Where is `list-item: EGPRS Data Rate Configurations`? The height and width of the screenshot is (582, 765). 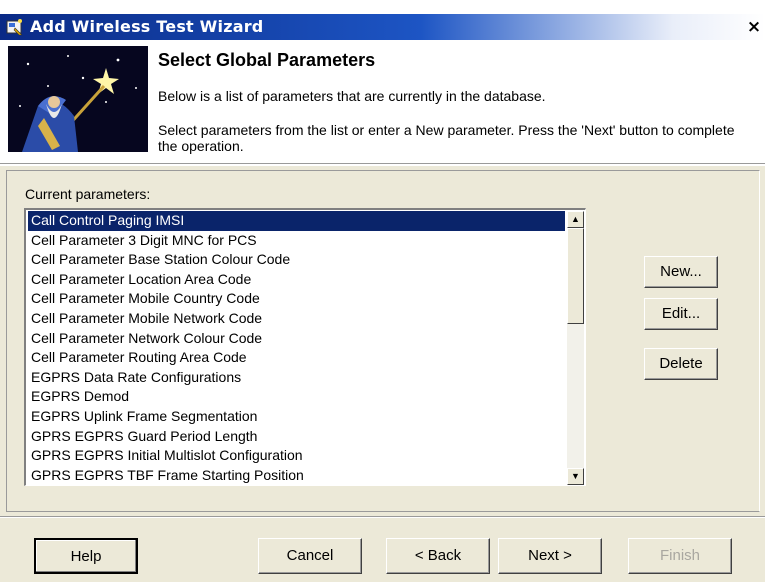
list-item: EGPRS Data Rate Configurations is located at coordinates (296, 378).